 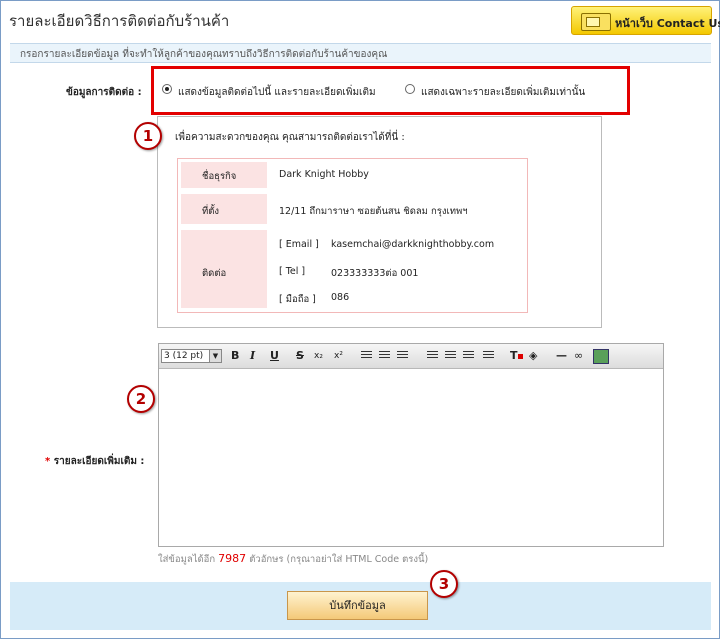 I want to click on editor-toolbar: 3 (12 pt) ▼ B I U S x₂ x² T ◈ — ∞, so click(x=411, y=356).